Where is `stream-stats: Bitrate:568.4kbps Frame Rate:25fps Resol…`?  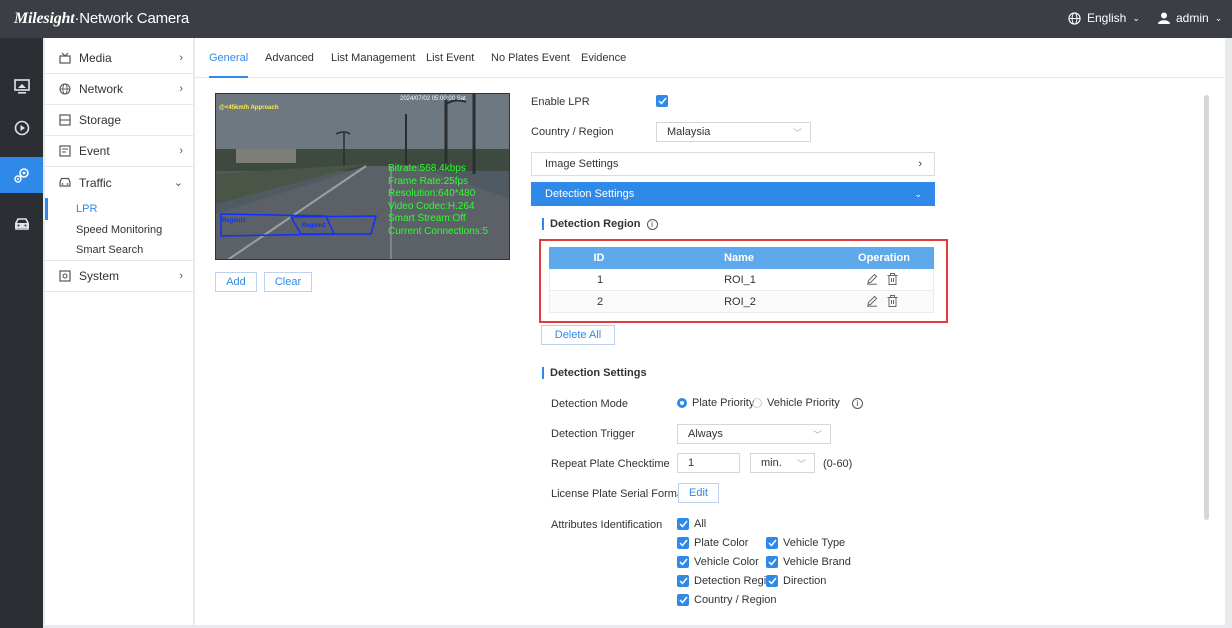
stream-stats: Bitrate:568.4kbps Frame Rate:25fps Resol… is located at coordinates (438, 200).